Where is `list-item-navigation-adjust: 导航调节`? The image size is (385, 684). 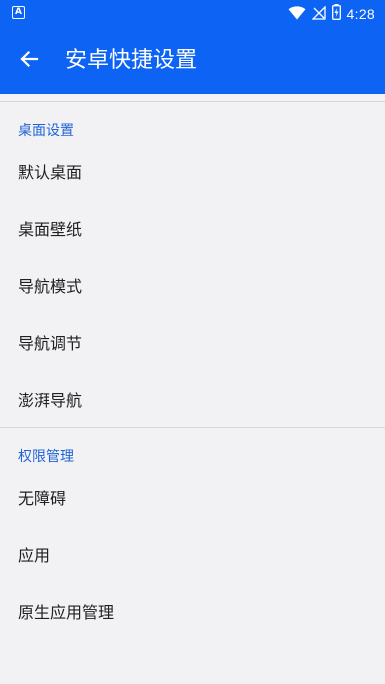
list-item-navigation-adjust: 导航调节 is located at coordinates (192, 341).